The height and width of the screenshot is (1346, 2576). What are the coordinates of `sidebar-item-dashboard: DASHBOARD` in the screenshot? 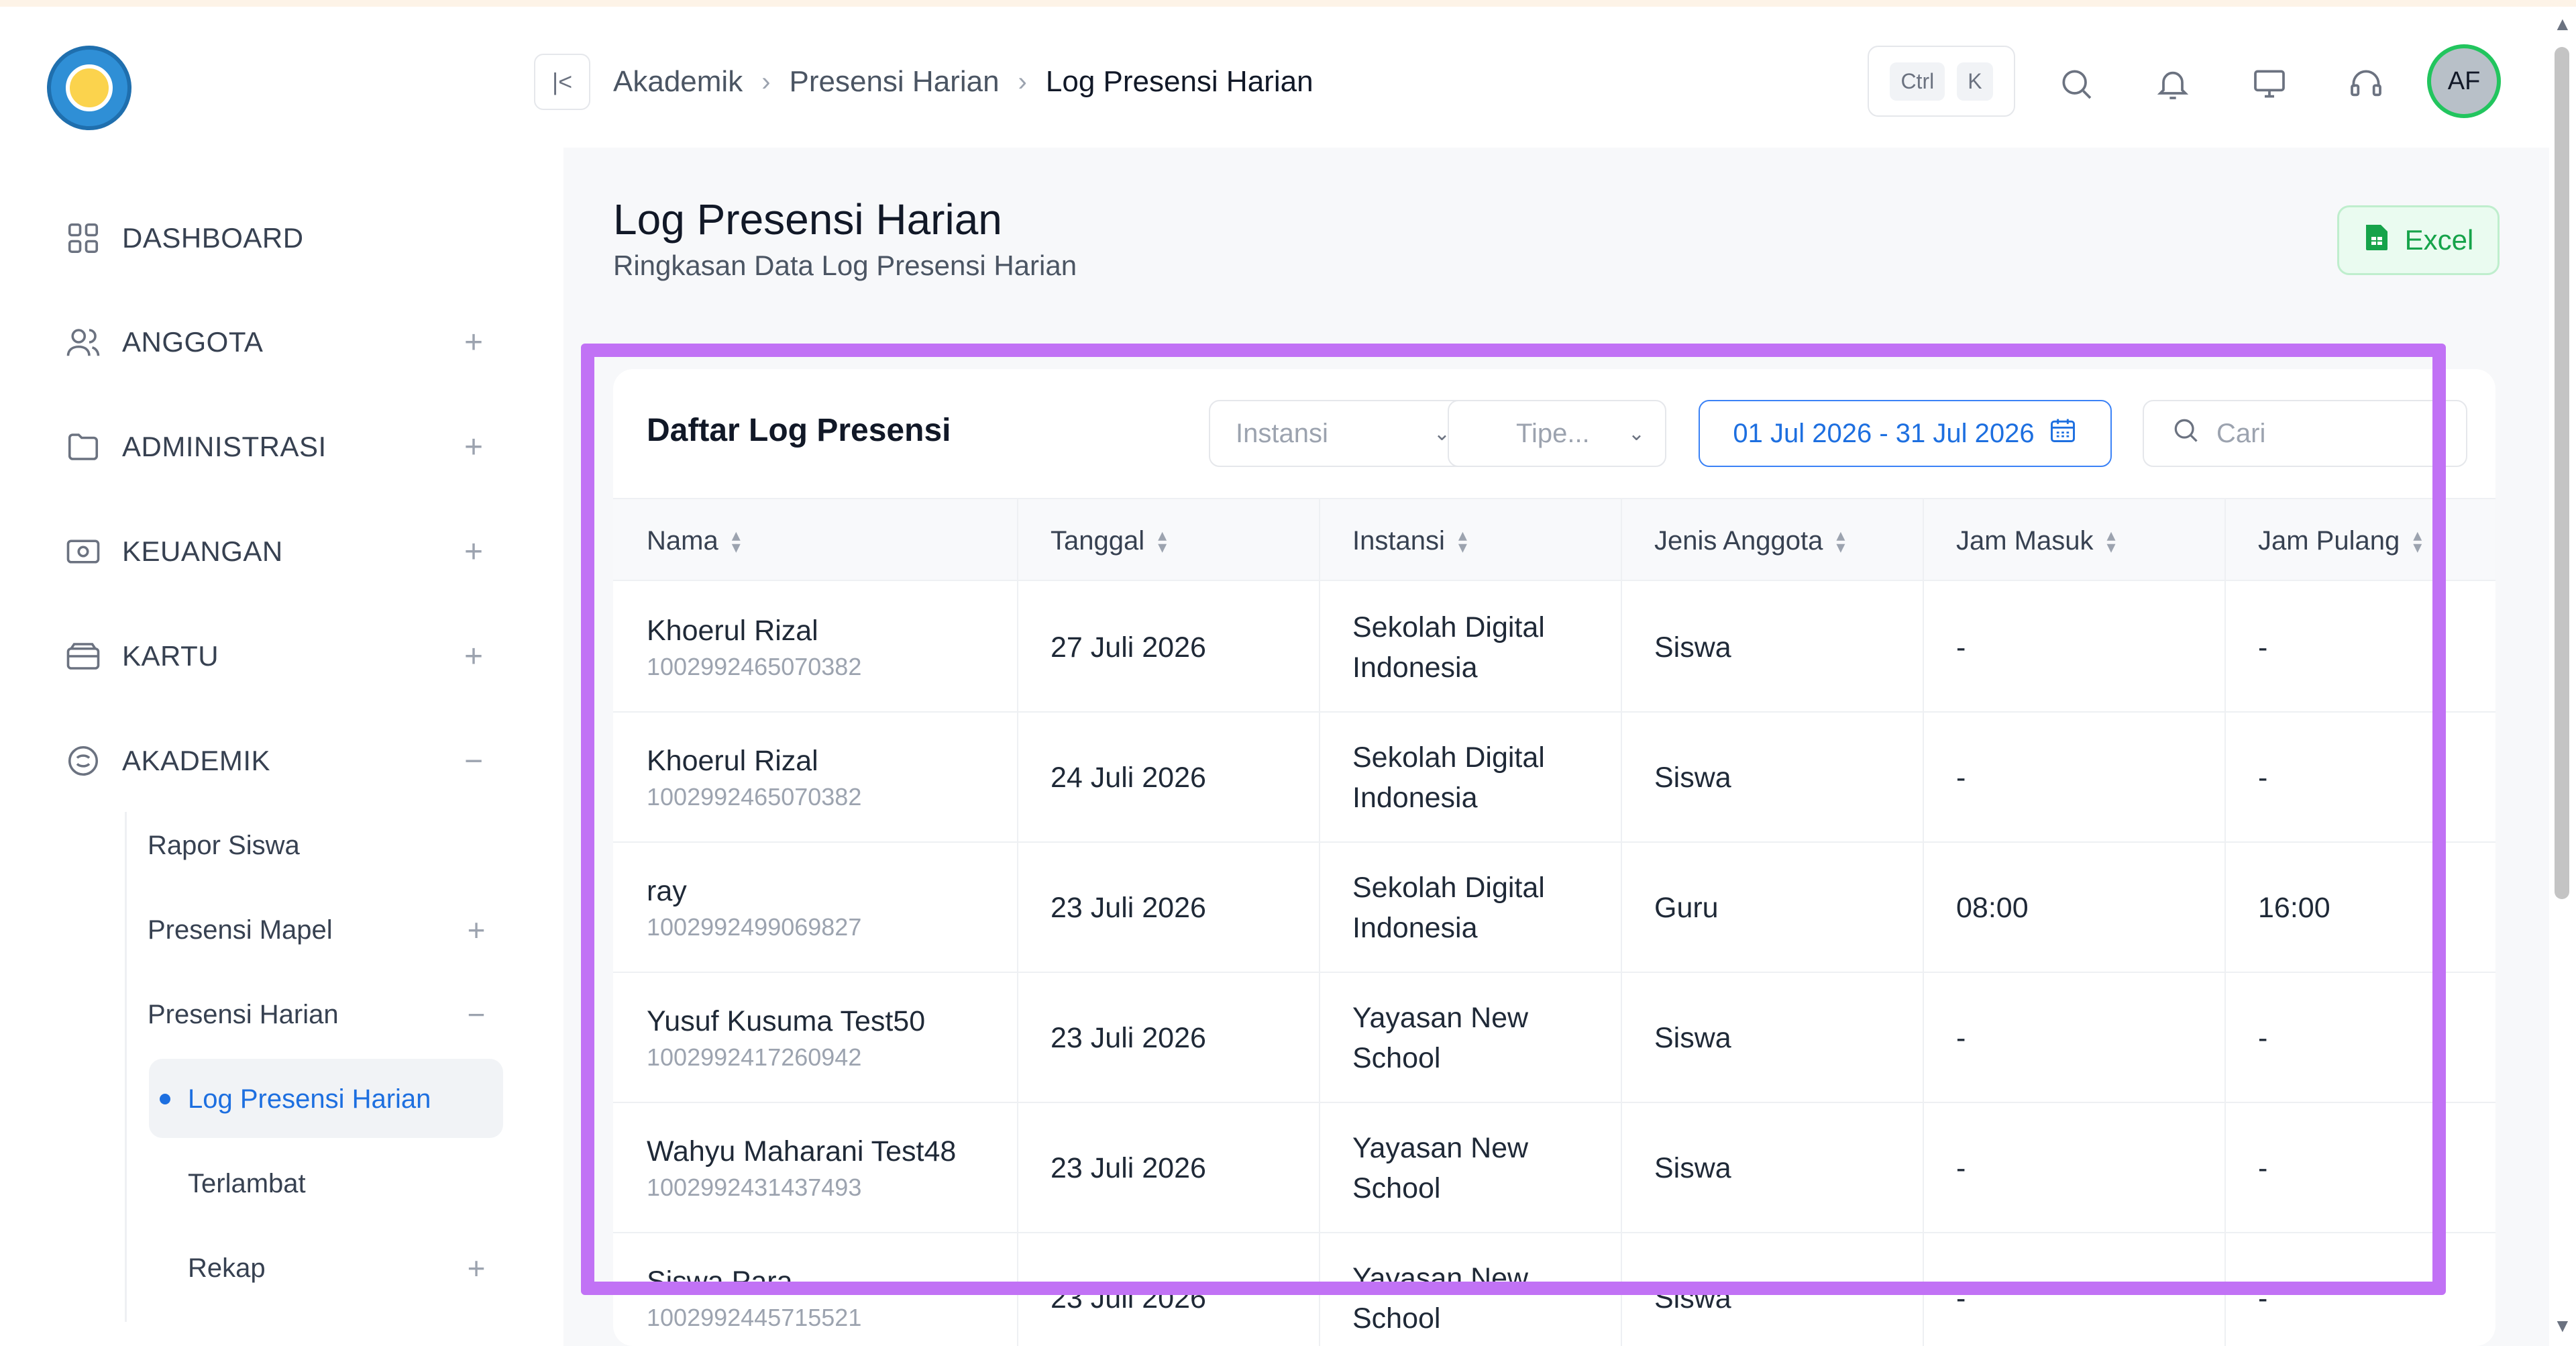 It's located at (279, 238).